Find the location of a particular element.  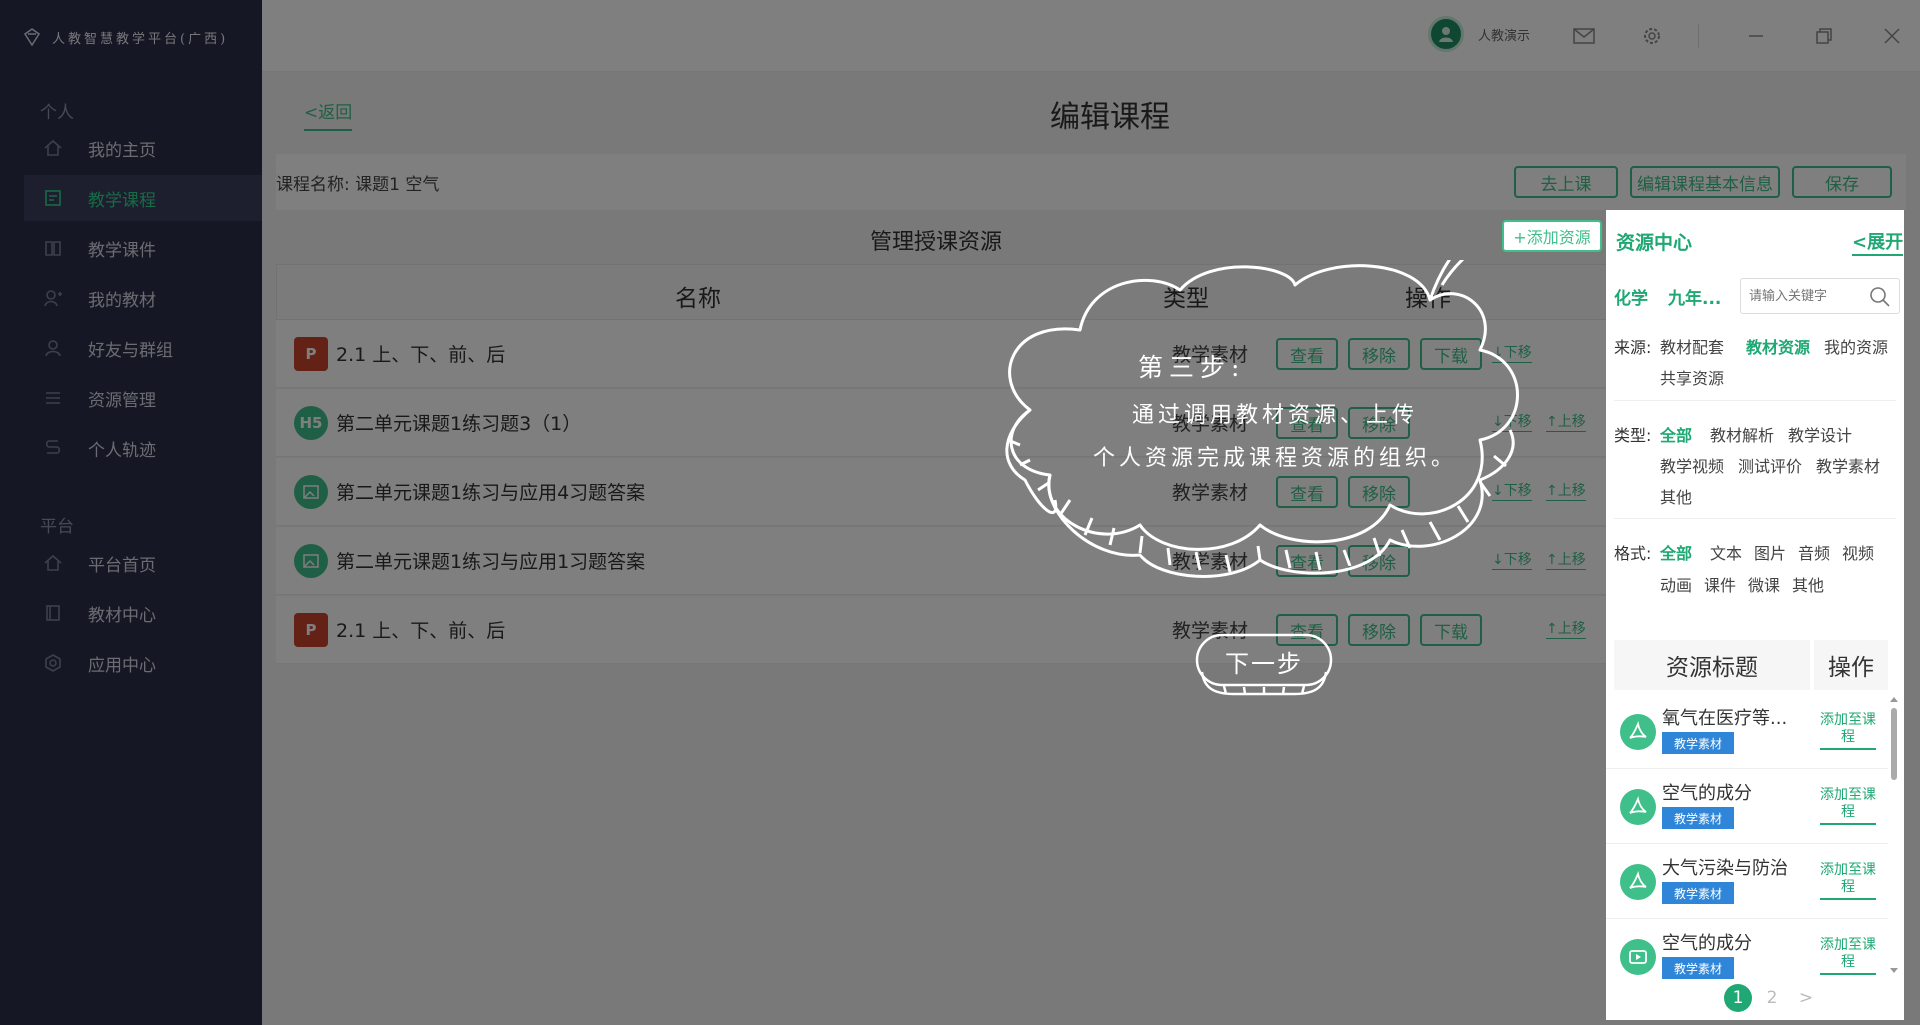

type-option: 教材解析 is located at coordinates (1742, 434).